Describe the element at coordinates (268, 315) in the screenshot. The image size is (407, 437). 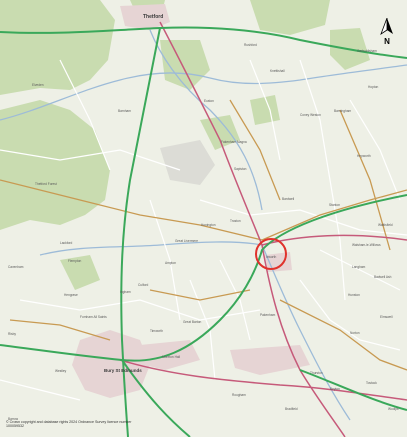
I see `label-pakenham: Pakenham` at that location.